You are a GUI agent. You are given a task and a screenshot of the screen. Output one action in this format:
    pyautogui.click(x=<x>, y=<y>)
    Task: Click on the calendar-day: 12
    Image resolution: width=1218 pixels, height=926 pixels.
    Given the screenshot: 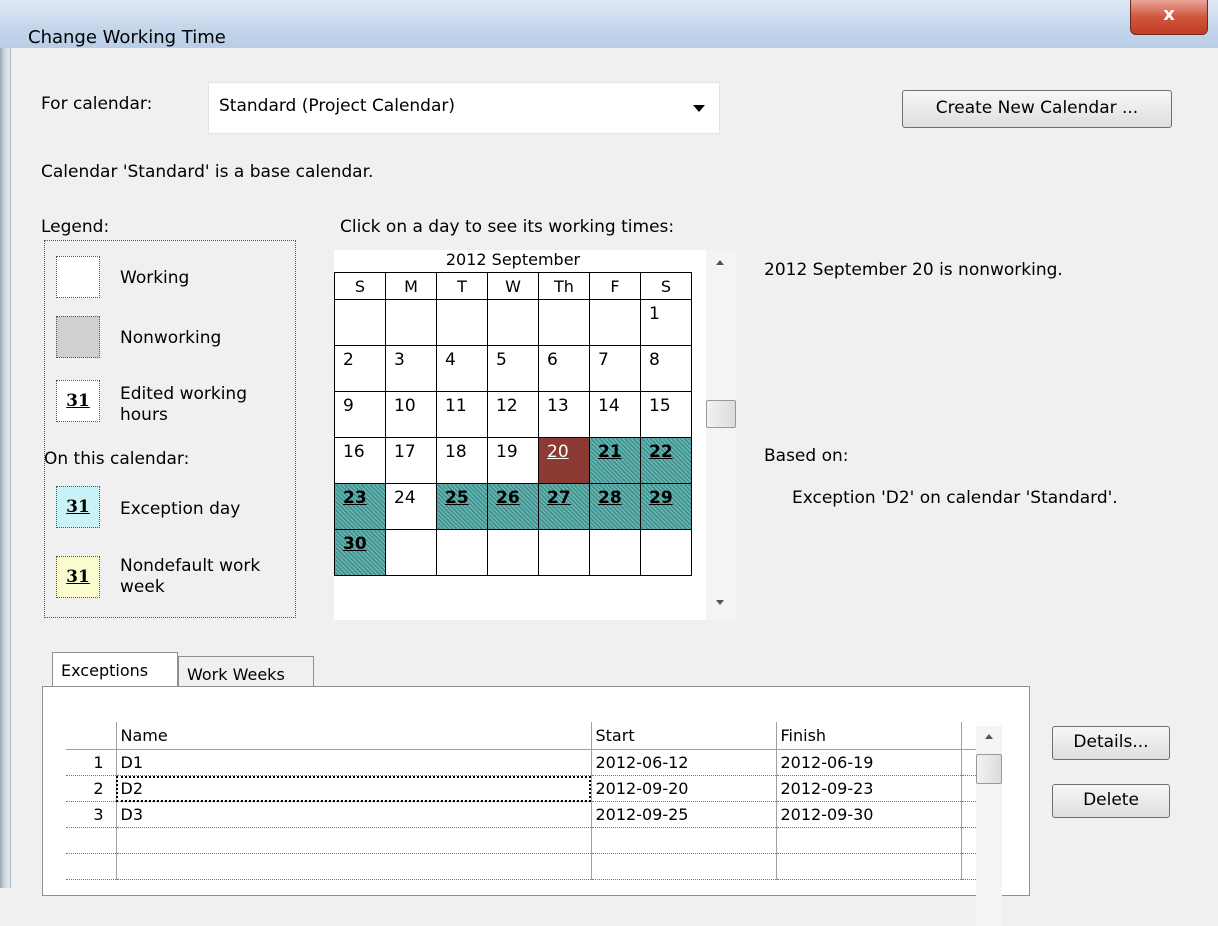 What is the action you would take?
    pyautogui.click(x=513, y=414)
    